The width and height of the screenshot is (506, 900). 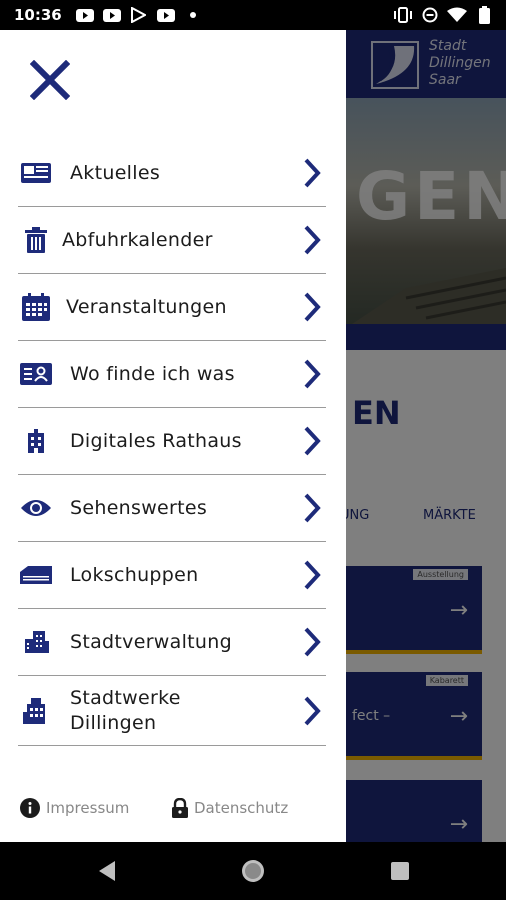 I want to click on recents-icon, so click(x=400, y=871).